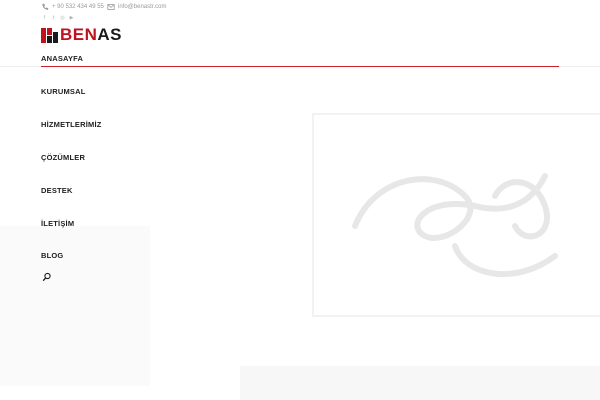 The height and width of the screenshot is (400, 600). I want to click on site-logo: BENAS, so click(82, 34).